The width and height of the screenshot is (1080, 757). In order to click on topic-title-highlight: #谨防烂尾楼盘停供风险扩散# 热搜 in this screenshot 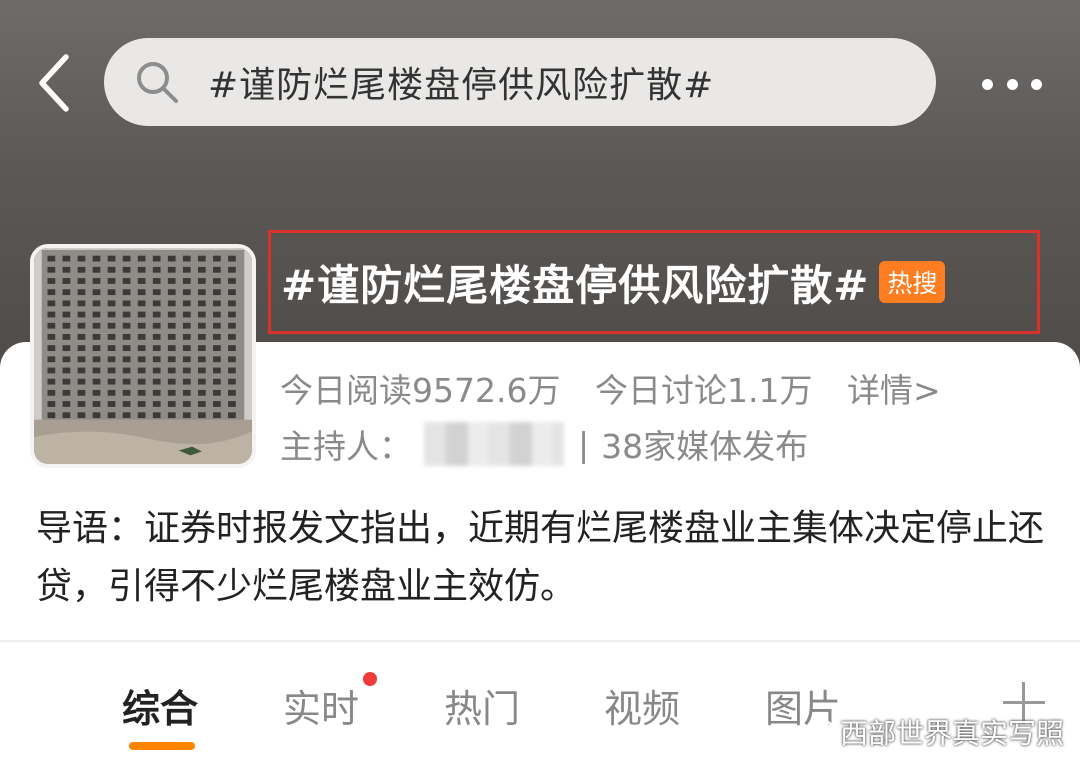, I will do `click(654, 282)`.